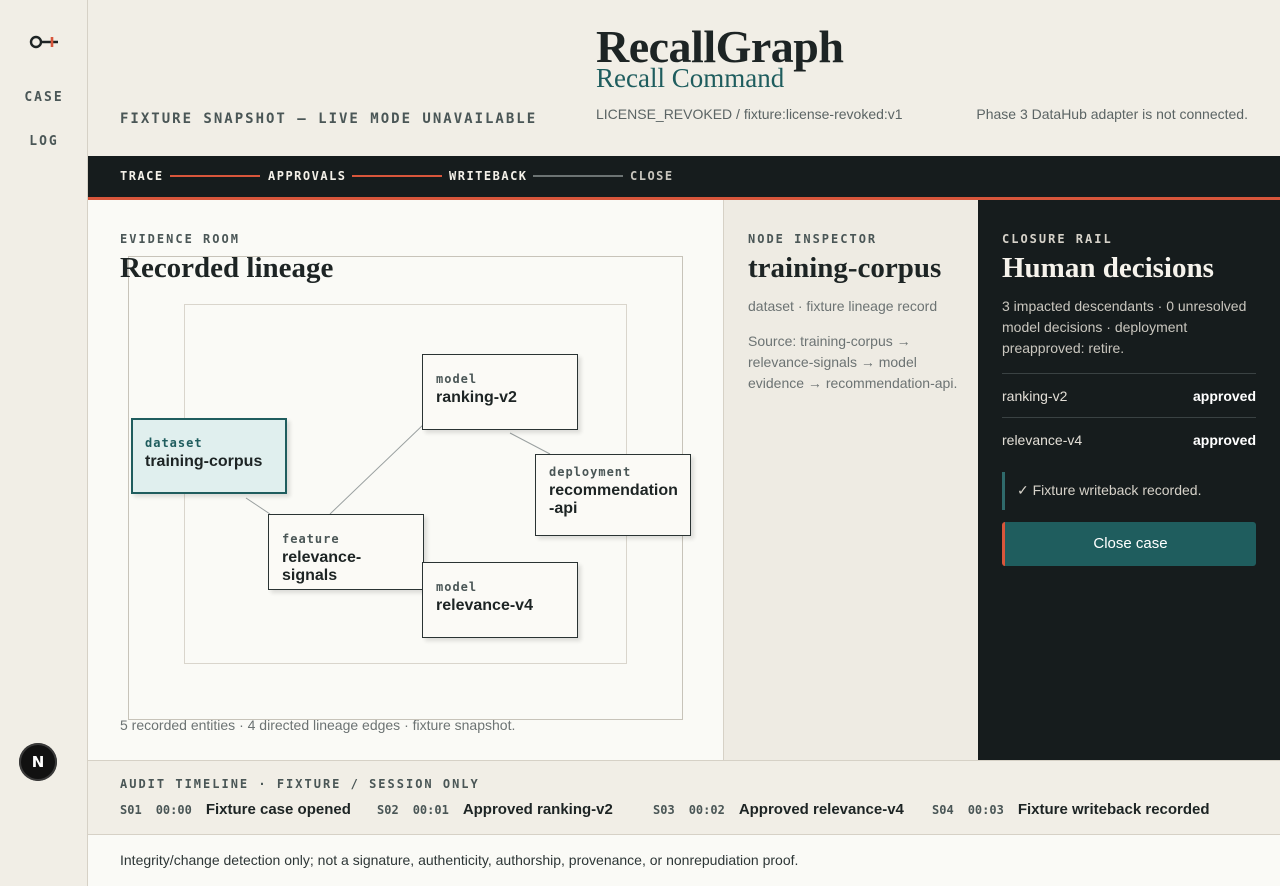 The width and height of the screenshot is (1280, 886). What do you see at coordinates (307, 176) in the screenshot?
I see `step-approvals: APPROVALS` at bounding box center [307, 176].